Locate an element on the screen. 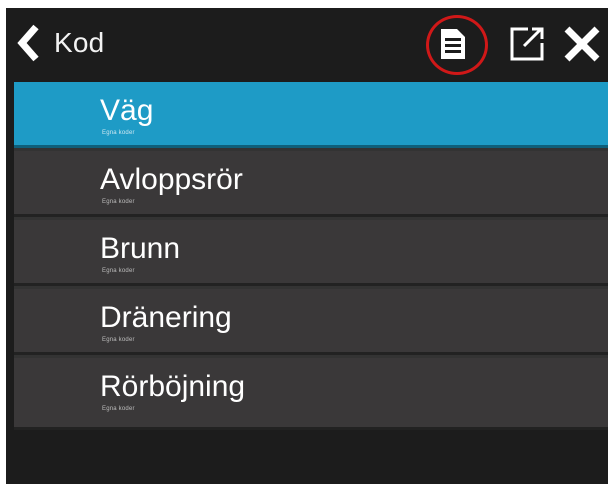  list-document-icon is located at coordinates (453, 44).